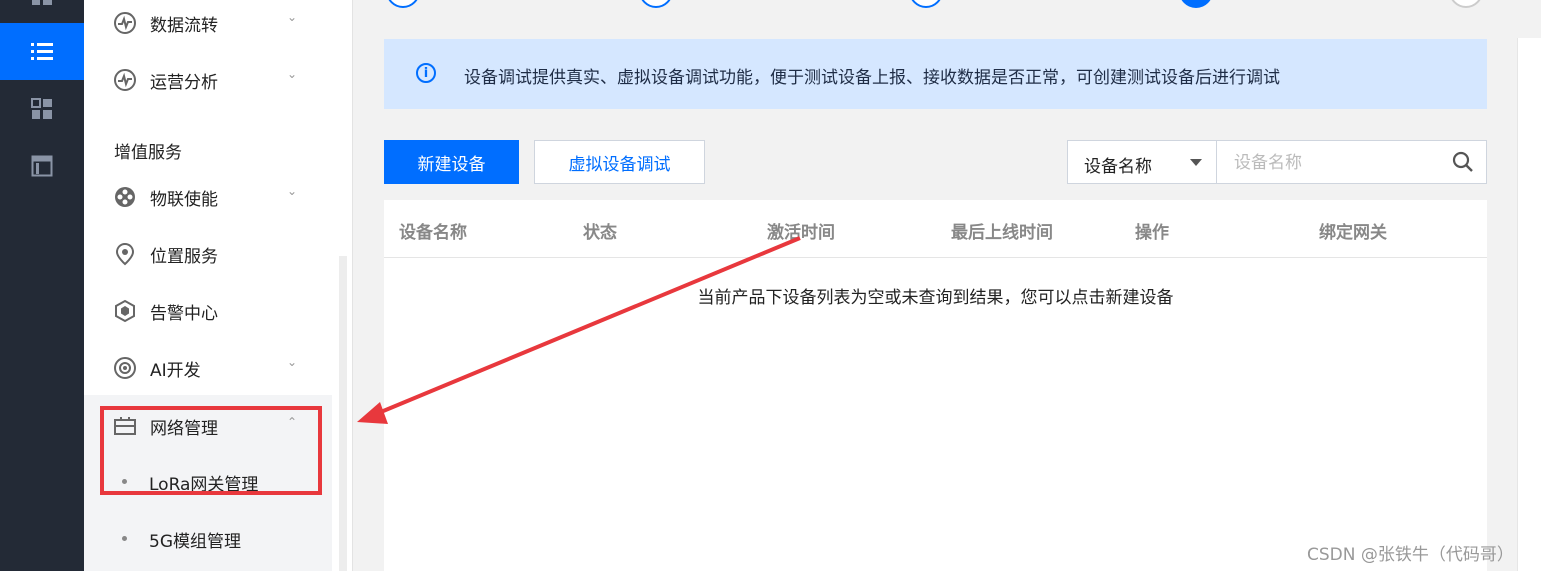 The height and width of the screenshot is (571, 1541). Describe the element at coordinates (343, 413) in the screenshot. I see `sidebar-scrollbar` at that location.